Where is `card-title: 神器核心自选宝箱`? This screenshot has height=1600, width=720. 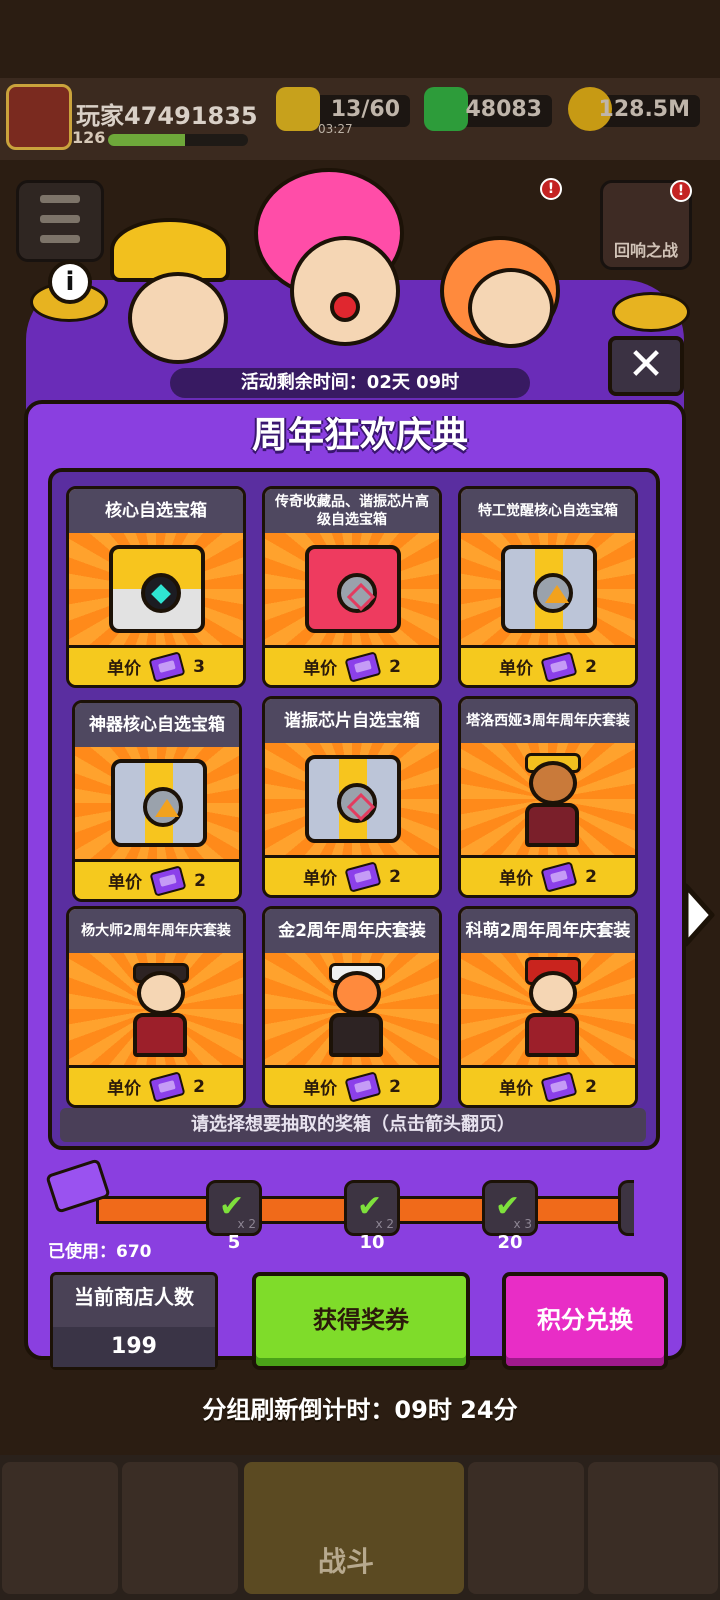
card-title: 神器核心自选宝箱 is located at coordinates (157, 725).